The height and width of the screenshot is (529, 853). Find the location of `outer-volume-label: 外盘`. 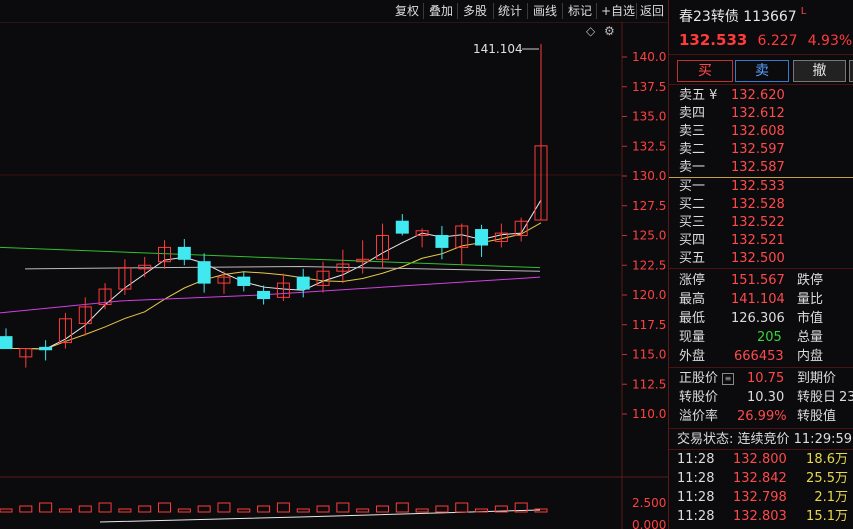

outer-volume-label: 外盘 is located at coordinates (692, 356).